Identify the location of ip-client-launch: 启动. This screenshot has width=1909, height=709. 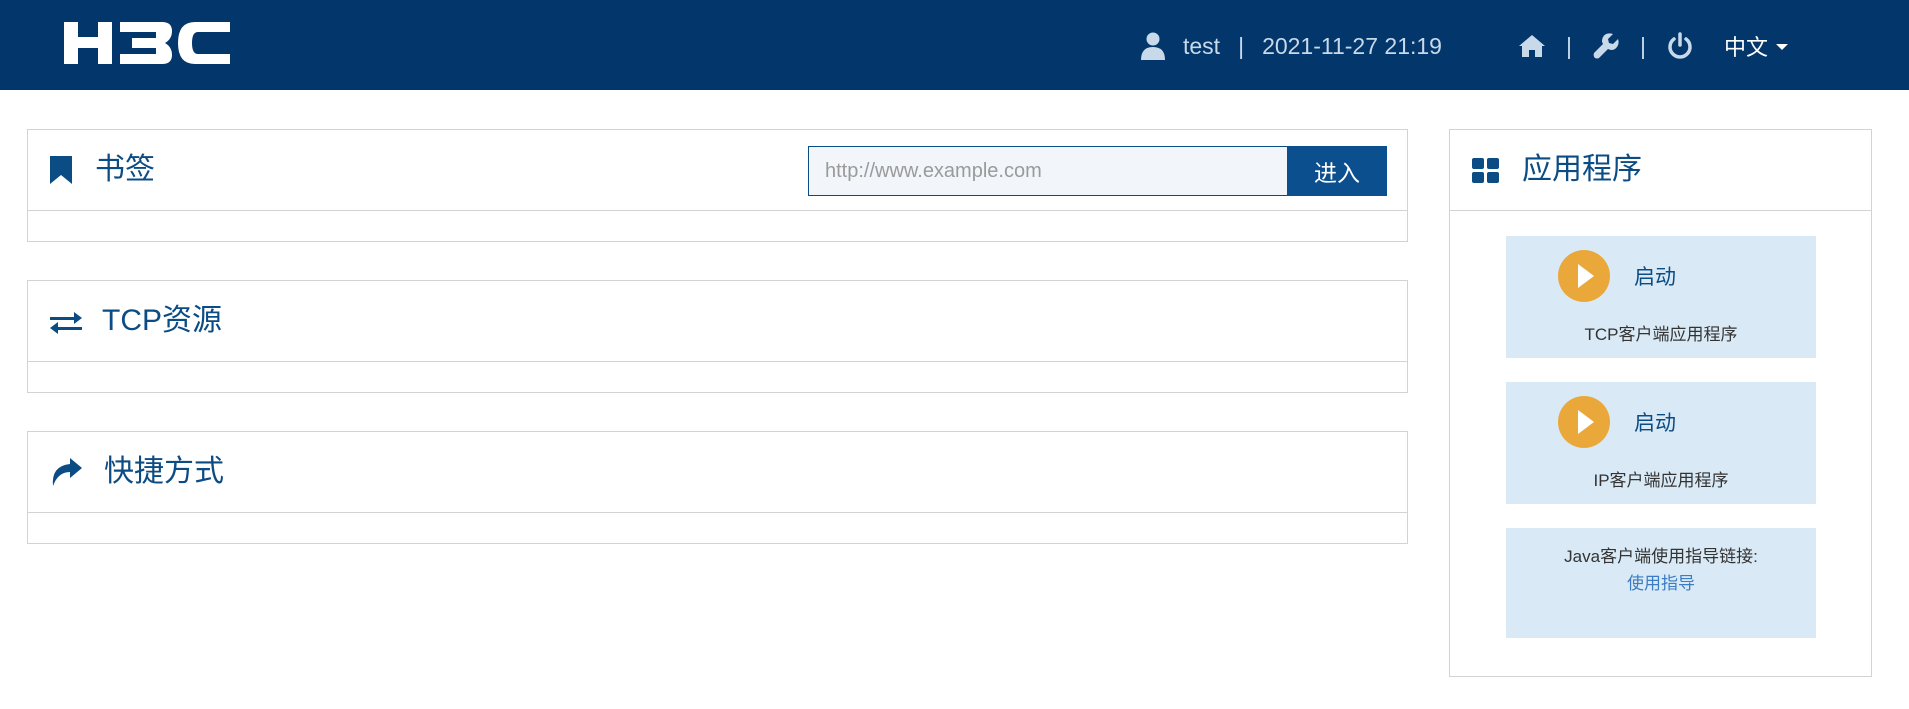
(1617, 422).